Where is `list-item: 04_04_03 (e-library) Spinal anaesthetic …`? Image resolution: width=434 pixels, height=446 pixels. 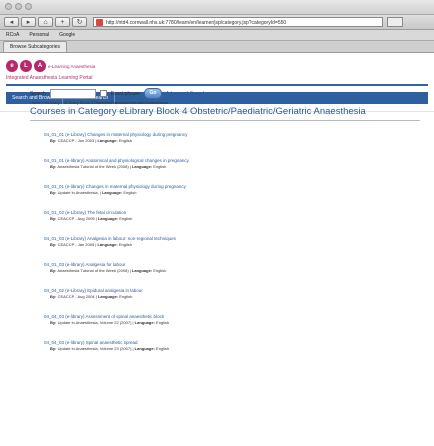 list-item: 04_04_03 (e-library) Spinal anaesthetic … is located at coordinates (234, 353).